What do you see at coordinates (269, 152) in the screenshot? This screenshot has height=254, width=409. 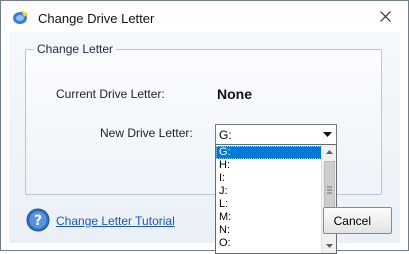 I see `drive-letter-option: G:` at bounding box center [269, 152].